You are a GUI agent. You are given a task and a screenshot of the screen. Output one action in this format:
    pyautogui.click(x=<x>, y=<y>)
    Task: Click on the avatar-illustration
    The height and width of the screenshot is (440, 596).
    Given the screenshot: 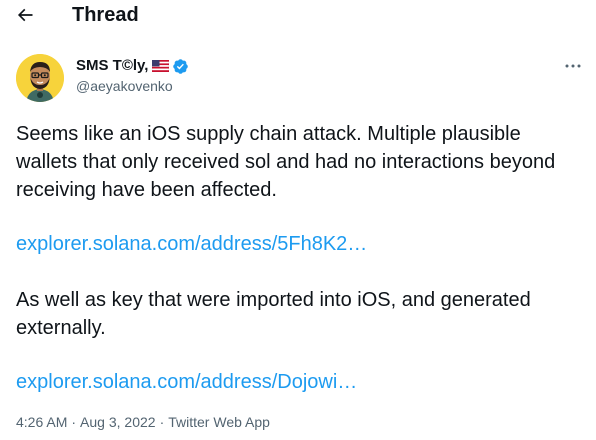 What is the action you would take?
    pyautogui.click(x=40, y=78)
    